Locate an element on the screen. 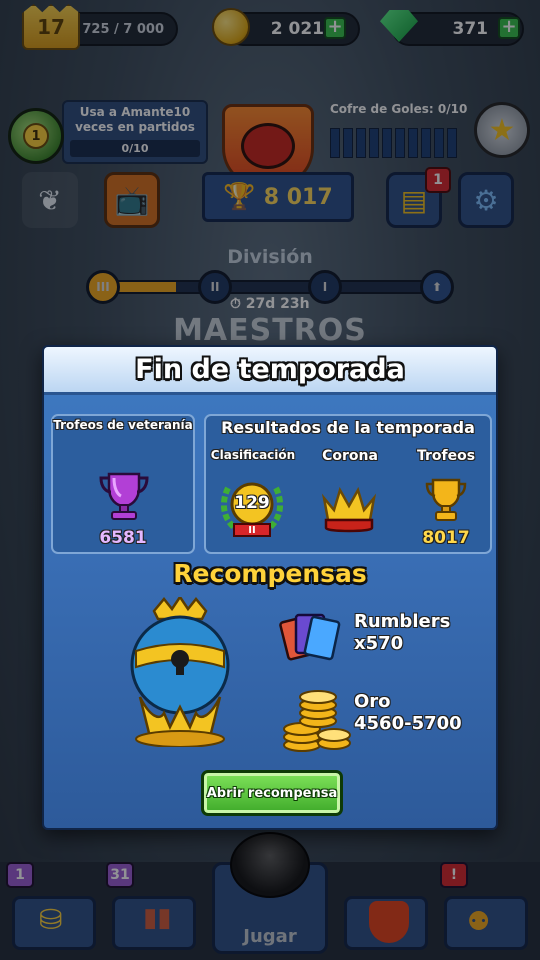 The image size is (540, 960). rank-value: 129 is located at coordinates (252, 503).